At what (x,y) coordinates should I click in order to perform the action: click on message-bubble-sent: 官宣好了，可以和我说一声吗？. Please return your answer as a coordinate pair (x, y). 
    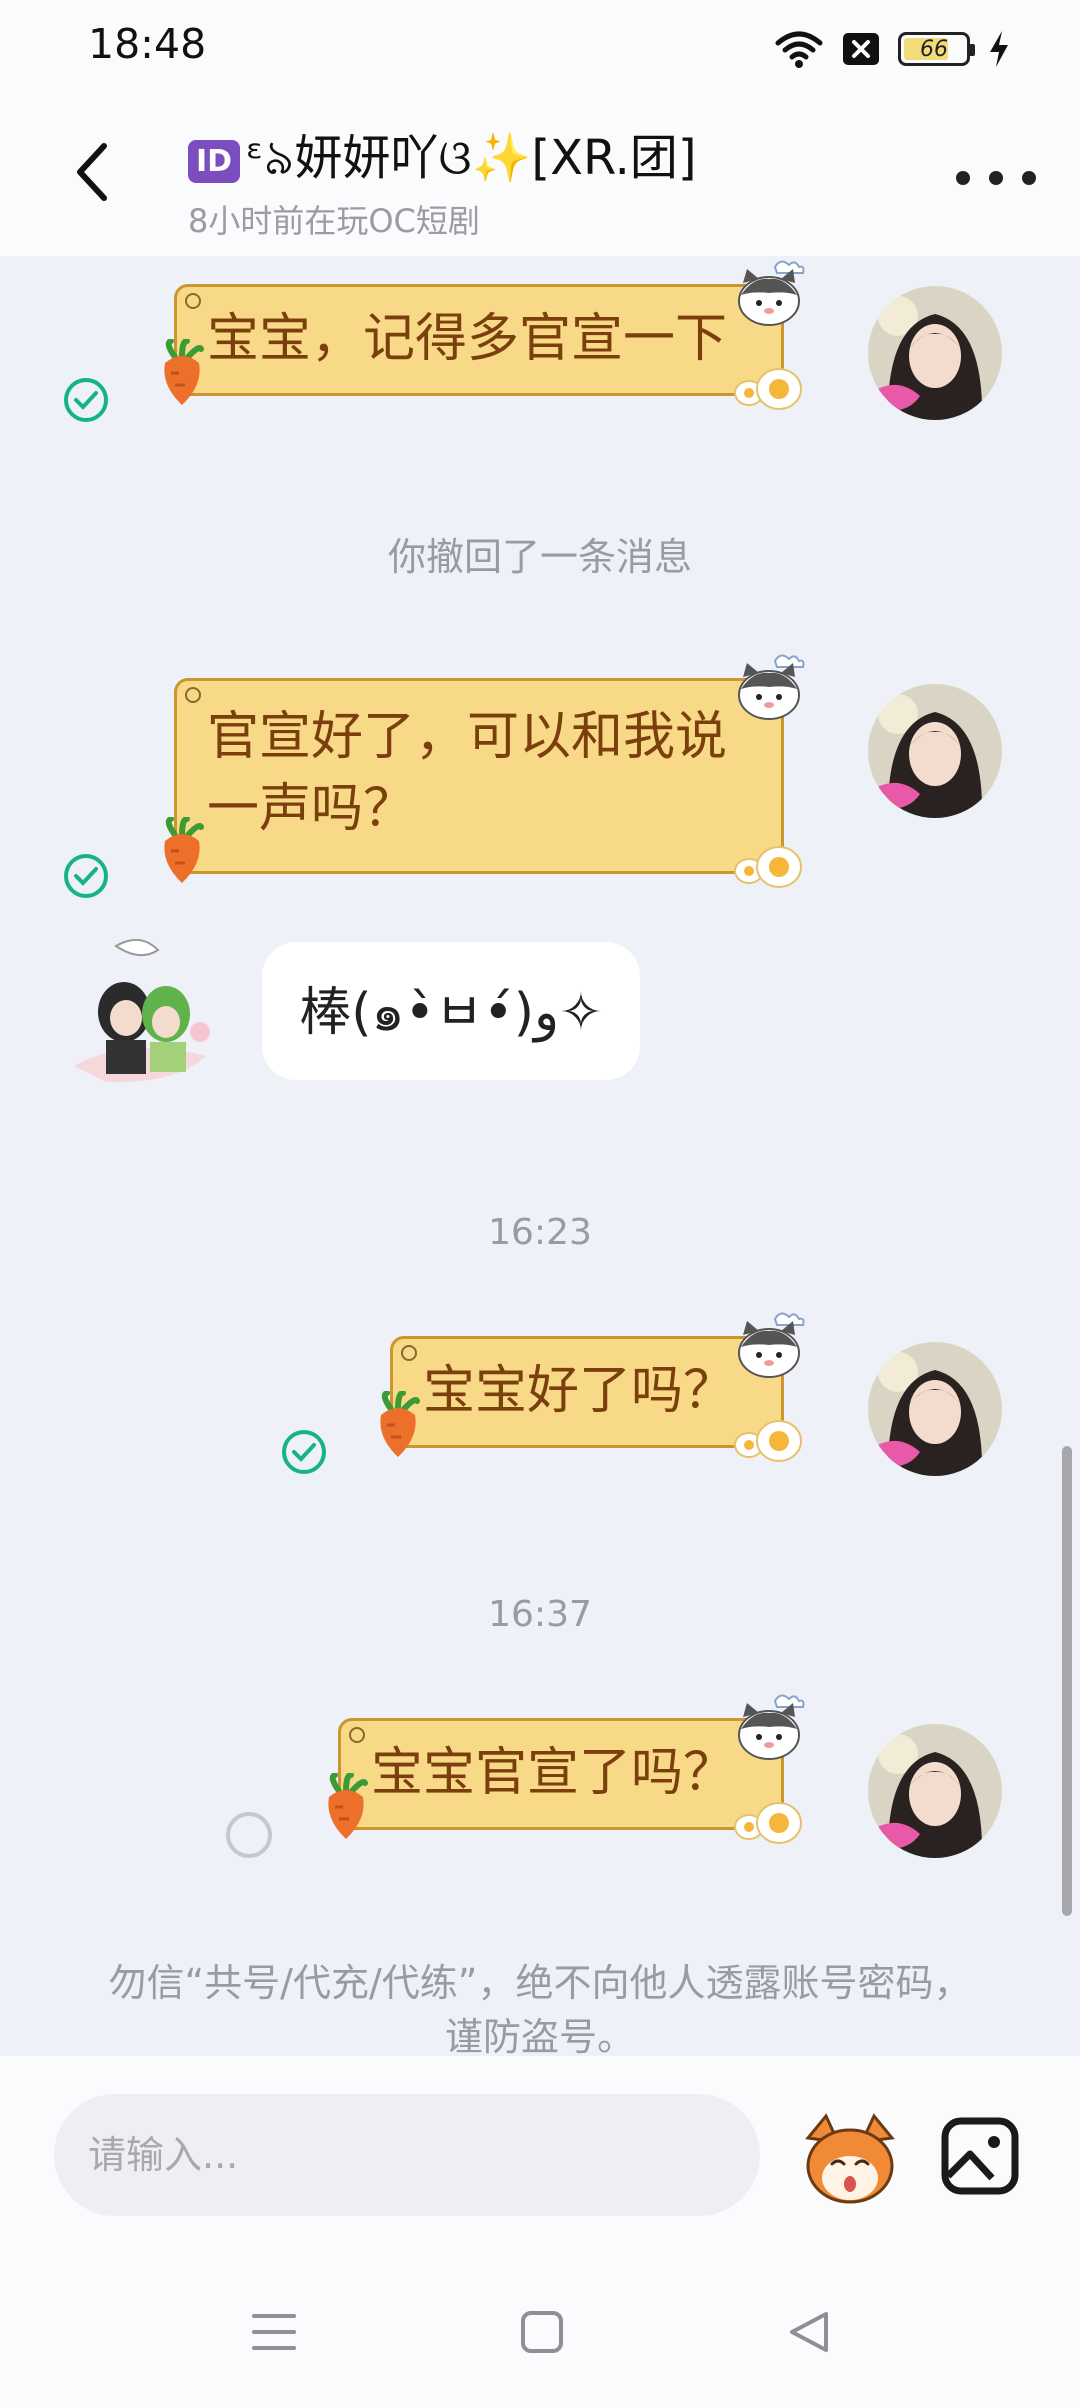
    Looking at the image, I should click on (484, 771).